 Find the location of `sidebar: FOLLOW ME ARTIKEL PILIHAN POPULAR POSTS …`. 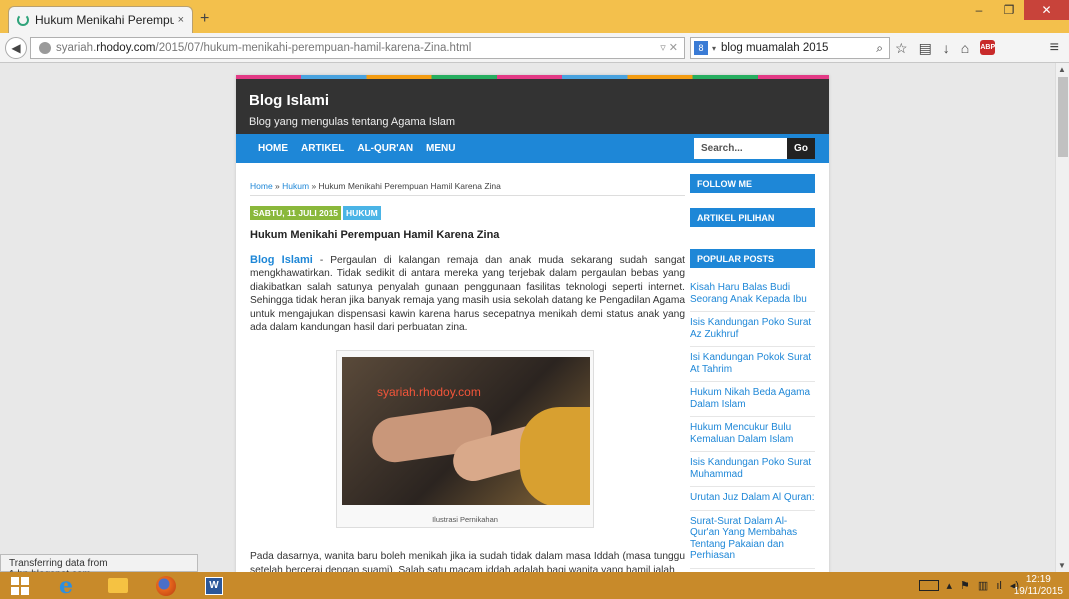

sidebar: FOLLOW ME ARTIKEL PILIHAN POPULAR POSTS … is located at coordinates (752, 371).